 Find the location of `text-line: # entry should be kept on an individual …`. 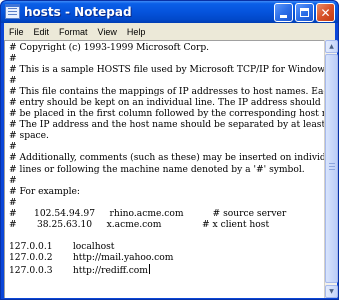

text-line: # entry should be kept on an individual … is located at coordinates (165, 103).